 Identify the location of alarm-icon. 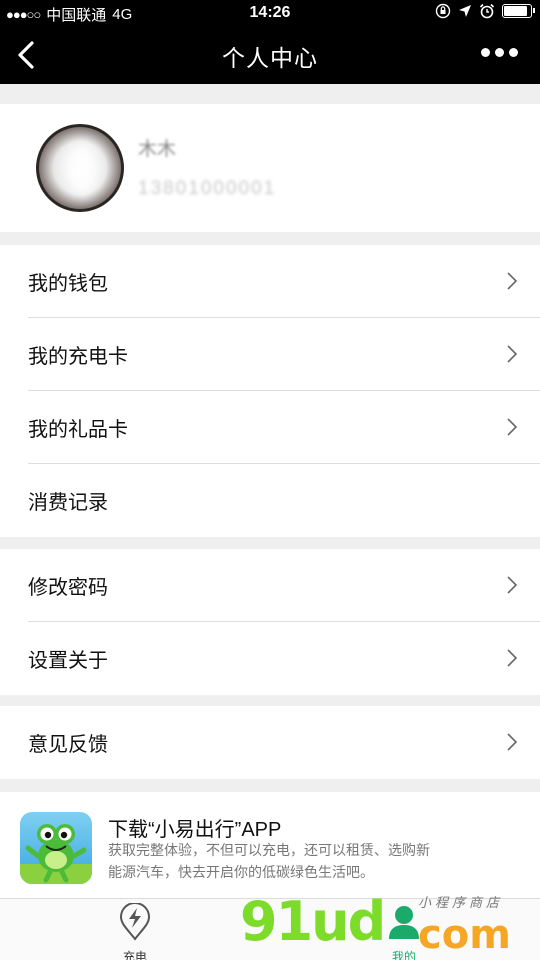
(487, 11).